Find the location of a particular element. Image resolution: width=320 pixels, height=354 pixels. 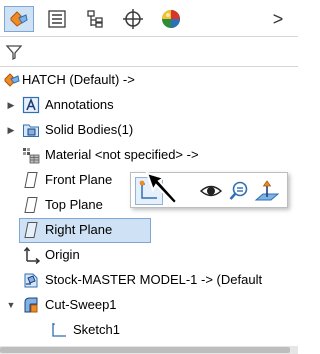

tree-item-origin: Origin is located at coordinates (149, 255).